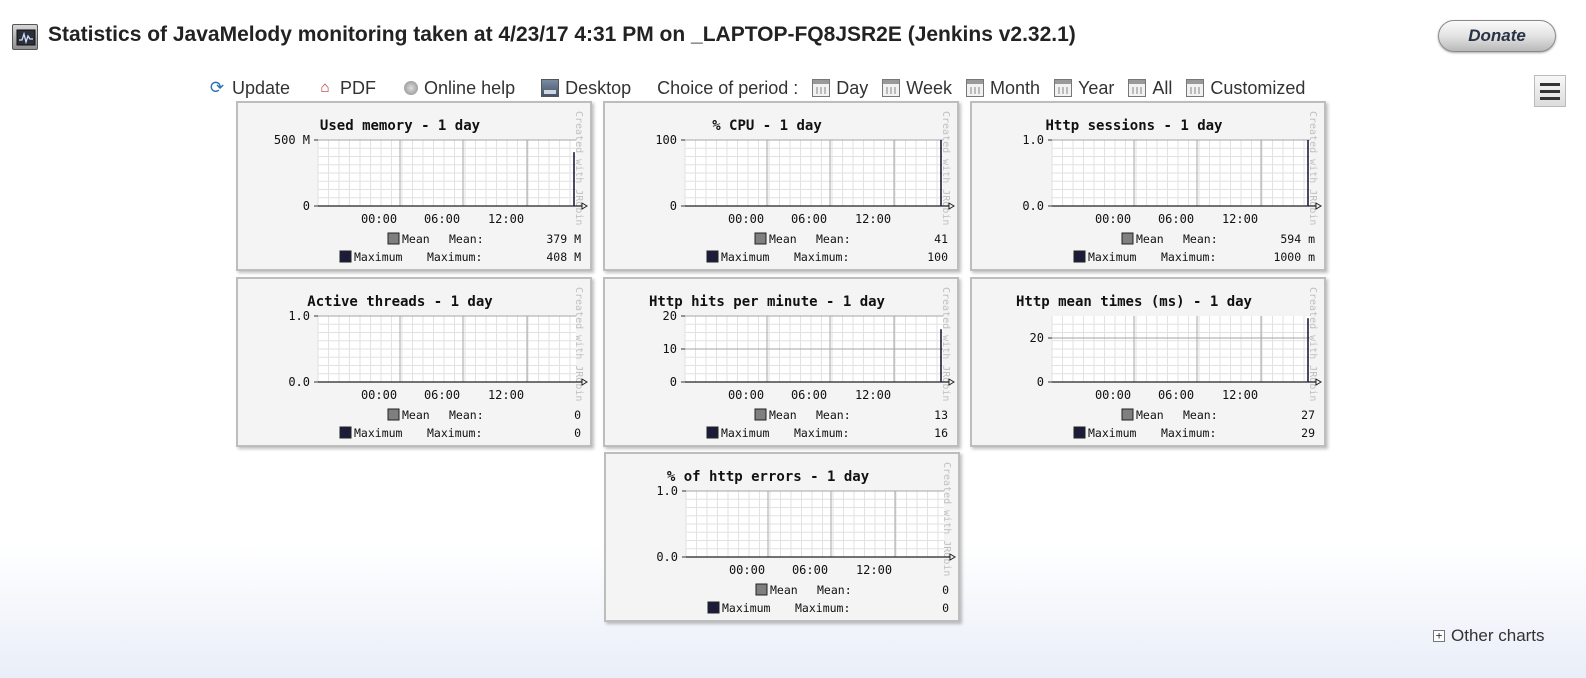 The image size is (1586, 678). What do you see at coordinates (1497, 36) in the screenshot?
I see `donate-button: Donate` at bounding box center [1497, 36].